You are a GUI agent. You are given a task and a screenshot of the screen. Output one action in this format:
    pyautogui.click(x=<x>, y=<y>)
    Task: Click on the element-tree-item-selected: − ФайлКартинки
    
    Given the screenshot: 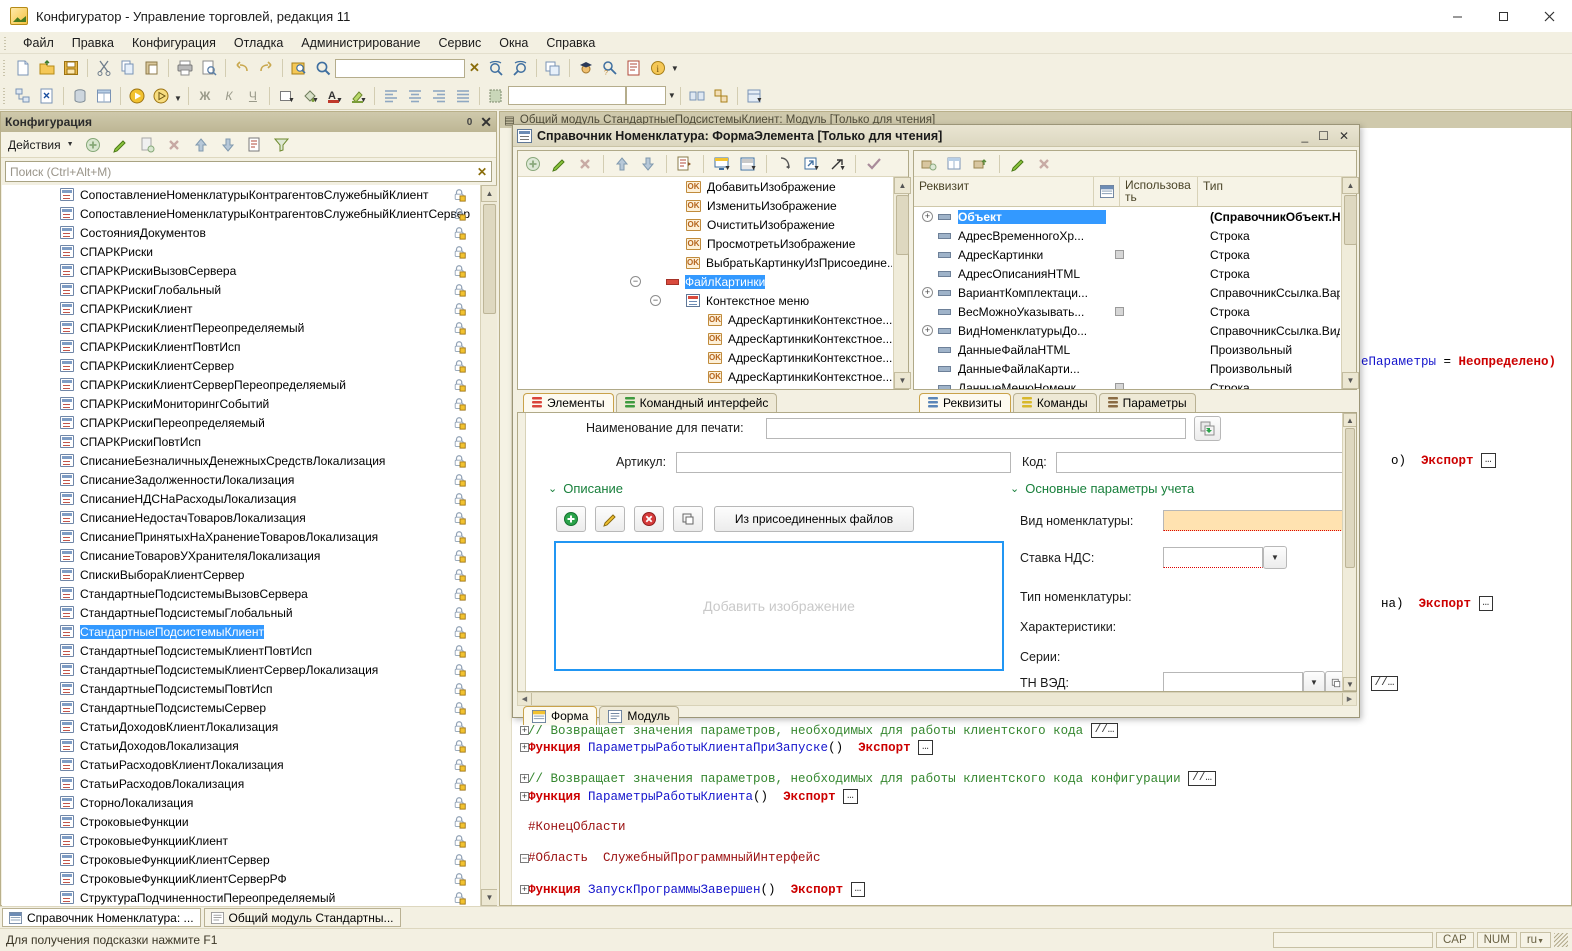 What is the action you would take?
    pyautogui.click(x=705, y=281)
    